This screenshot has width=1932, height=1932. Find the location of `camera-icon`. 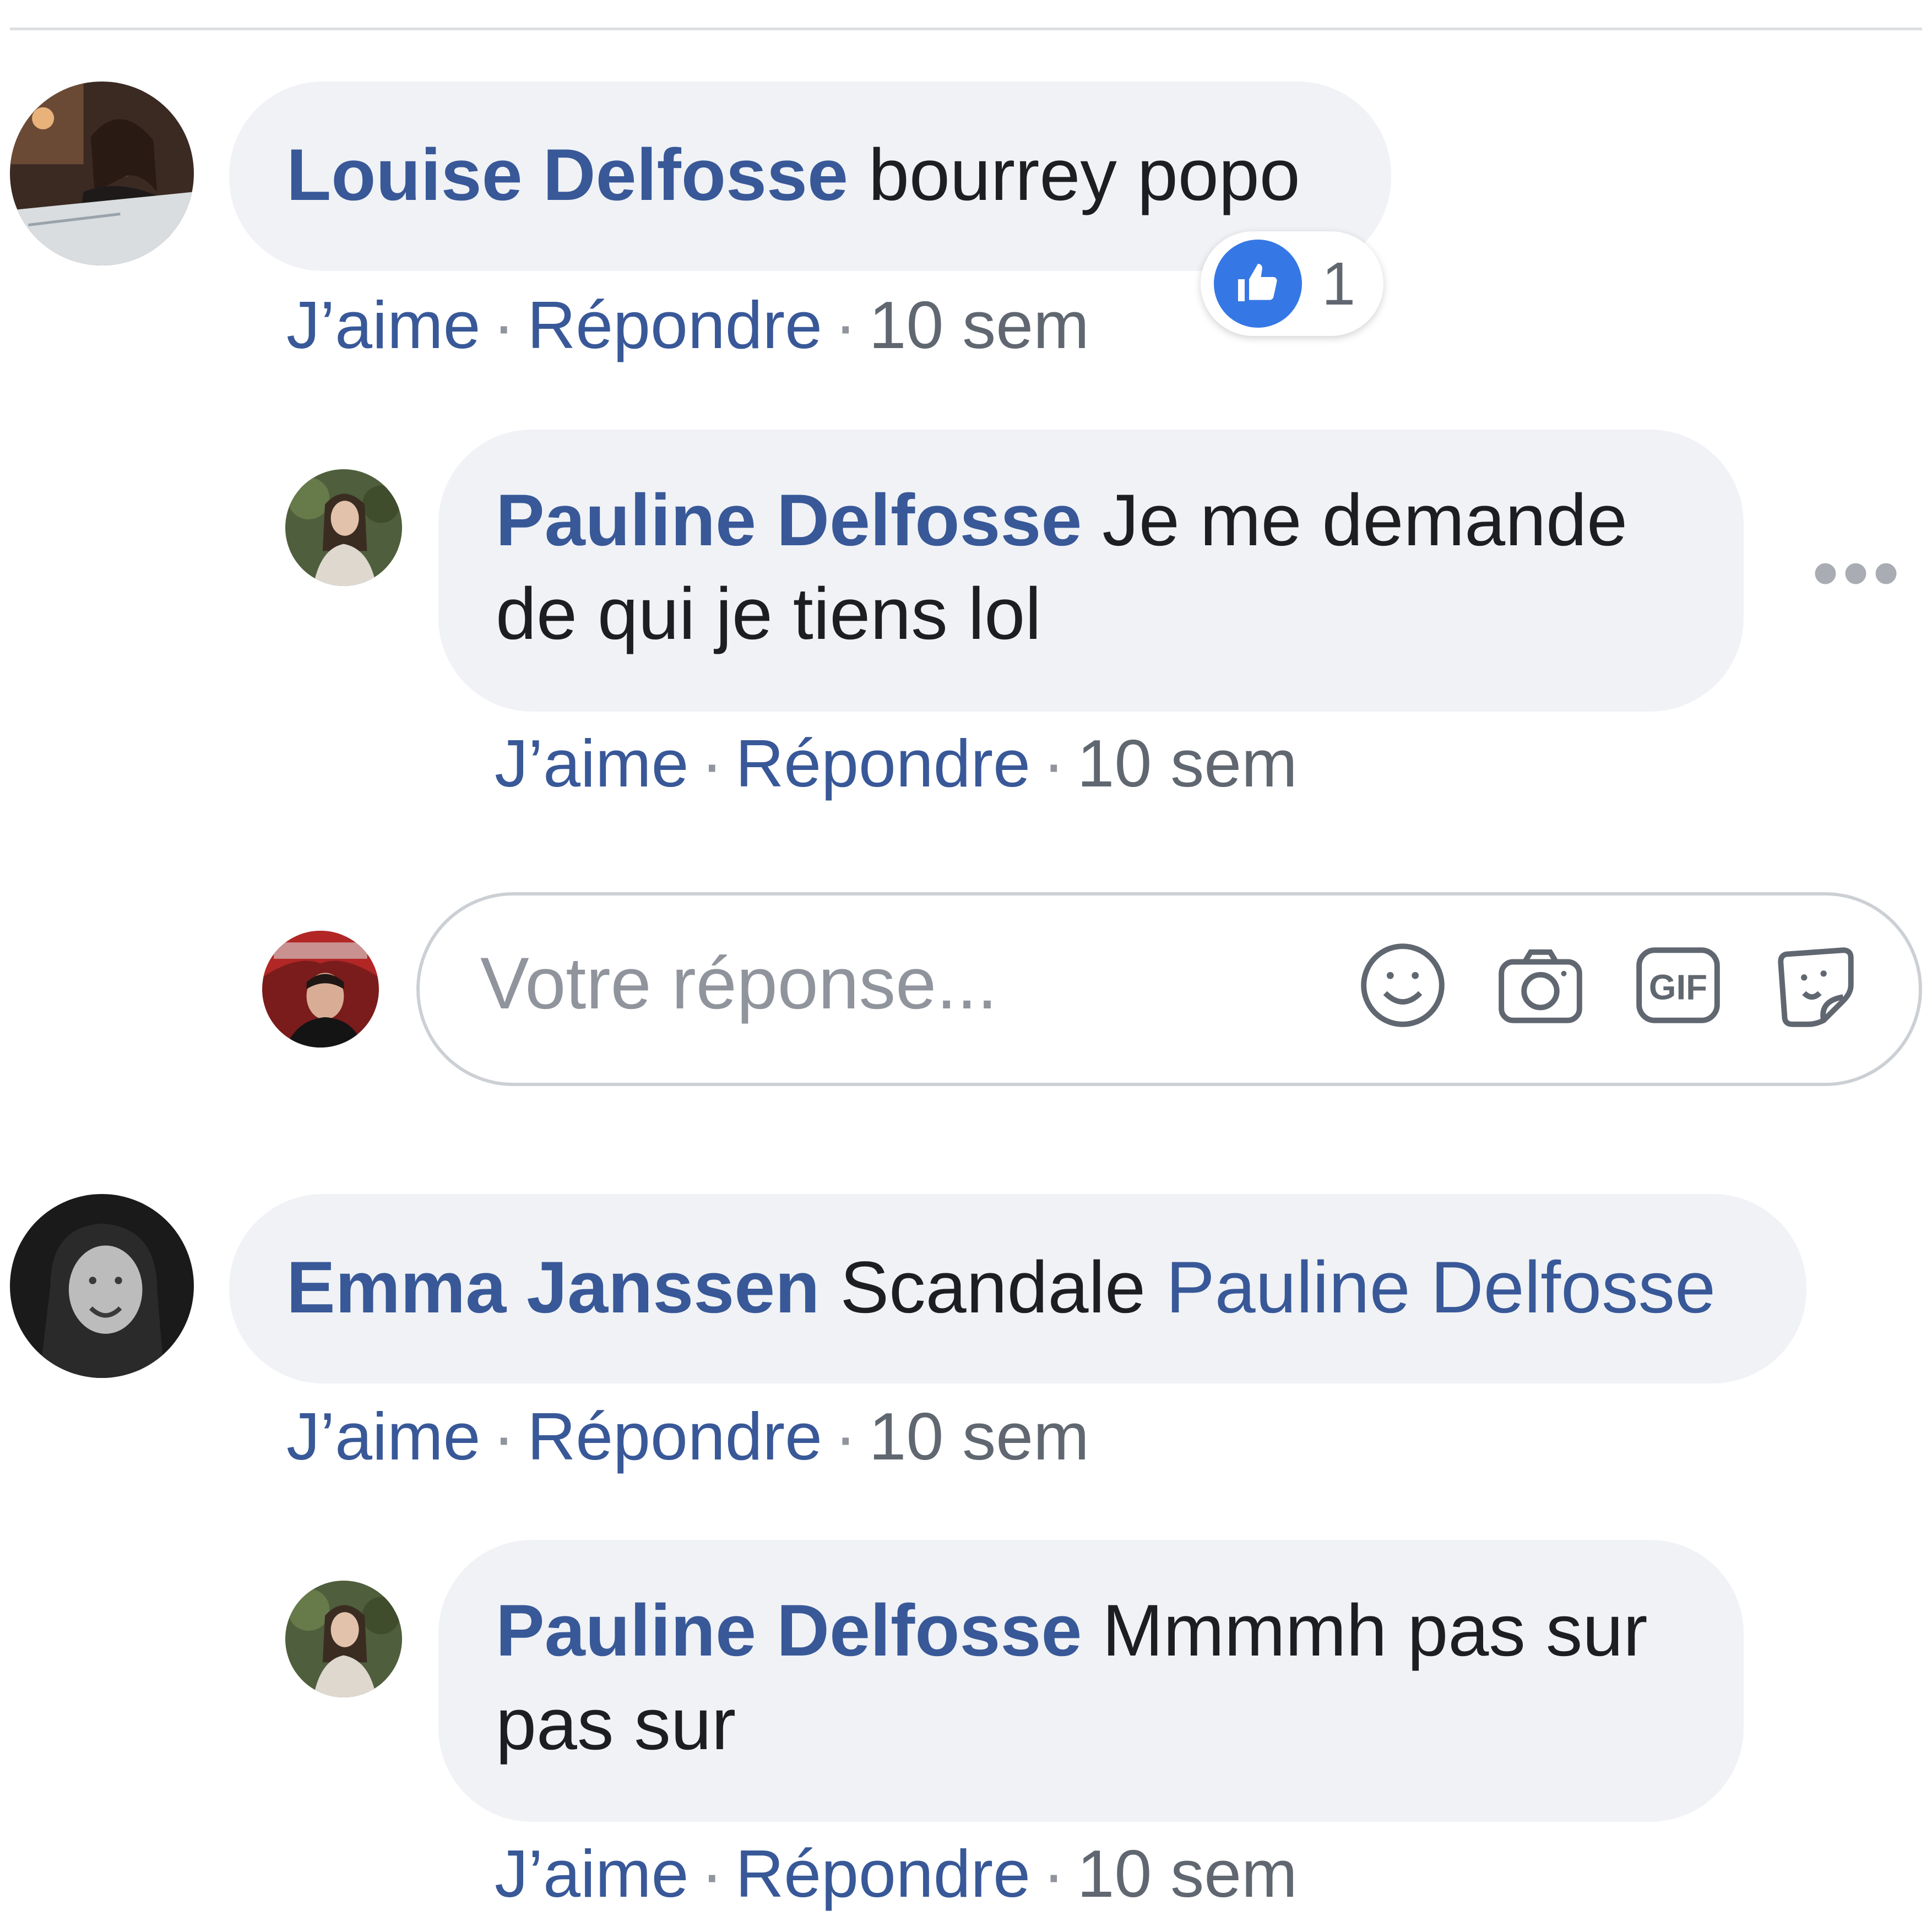

camera-icon is located at coordinates (1540, 985).